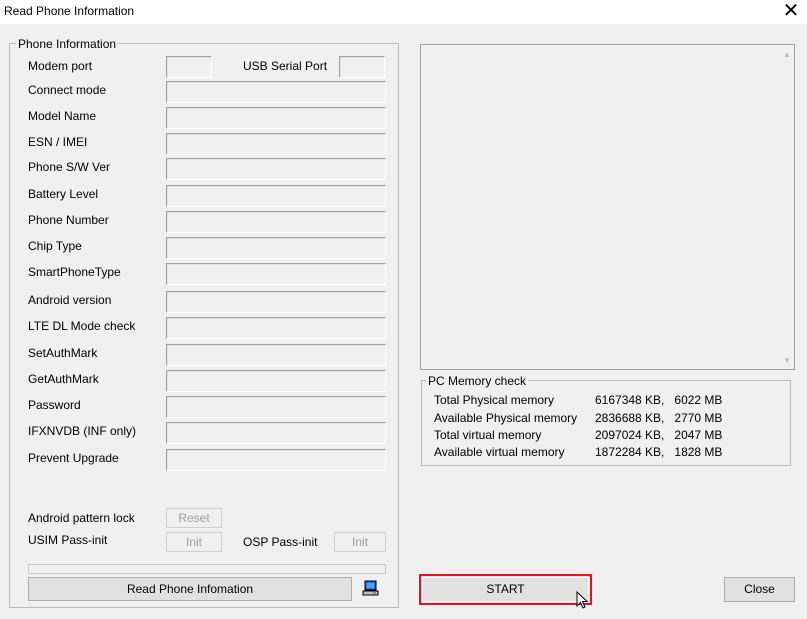  What do you see at coordinates (787, 54) in the screenshot?
I see `scroll-up-icon: ▲` at bounding box center [787, 54].